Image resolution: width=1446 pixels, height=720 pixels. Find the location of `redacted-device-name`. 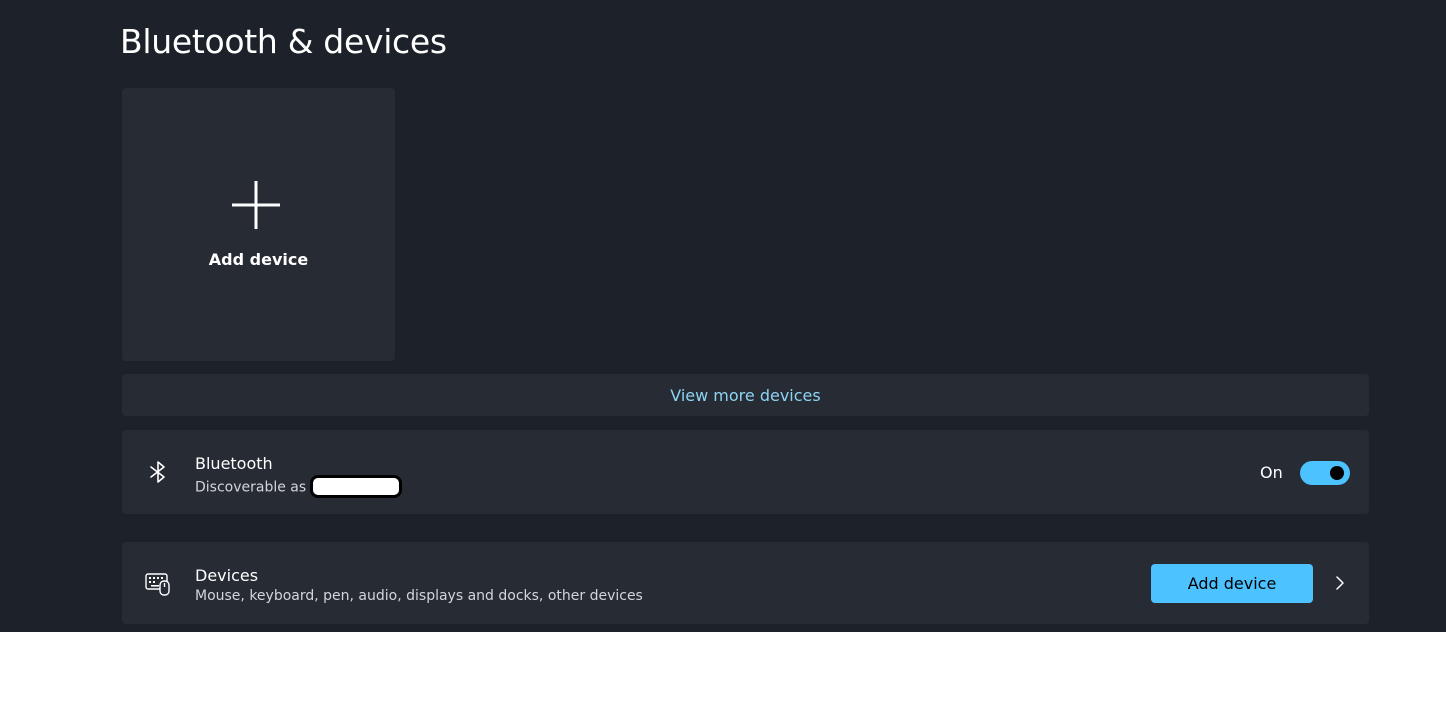

redacted-device-name is located at coordinates (356, 486).